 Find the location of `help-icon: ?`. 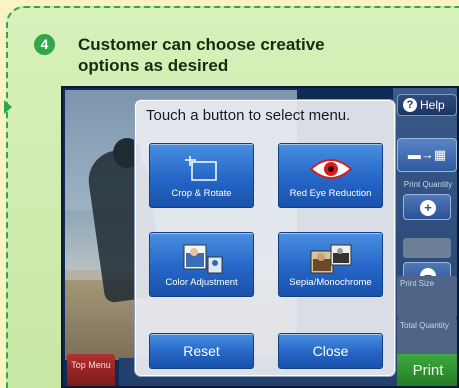

help-icon: ? is located at coordinates (410, 105).